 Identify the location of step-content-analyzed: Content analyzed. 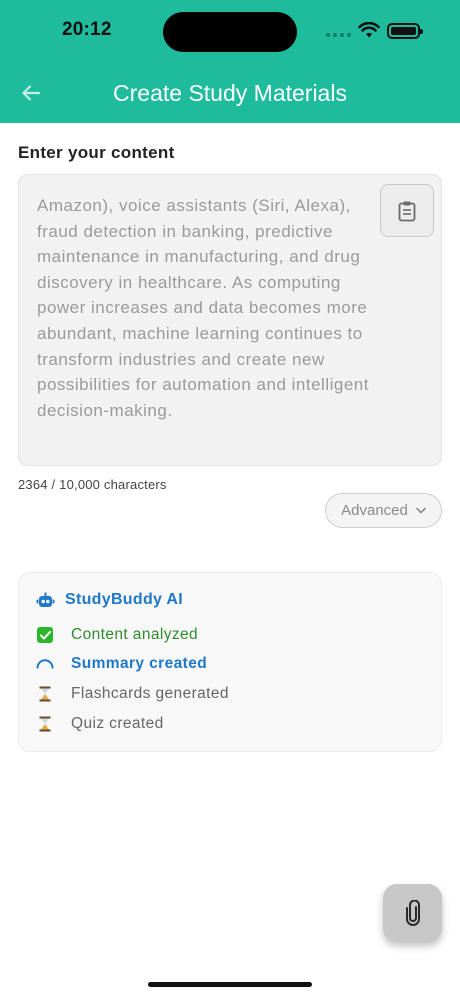
(117, 635).